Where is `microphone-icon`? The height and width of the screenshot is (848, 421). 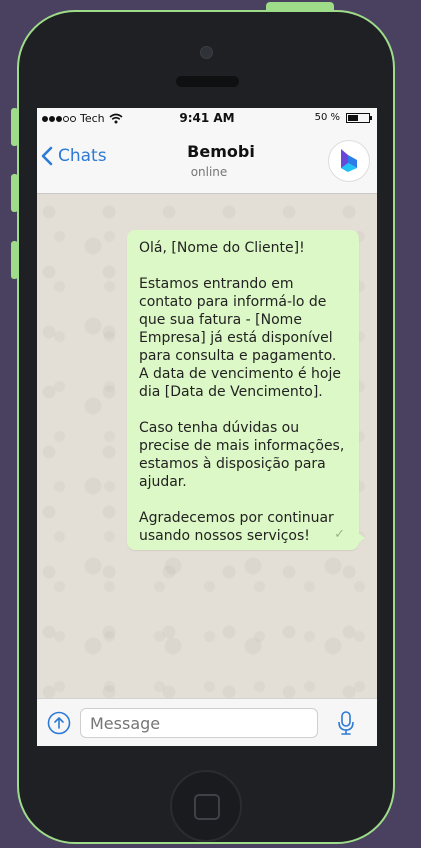
microphone-icon is located at coordinates (346, 723).